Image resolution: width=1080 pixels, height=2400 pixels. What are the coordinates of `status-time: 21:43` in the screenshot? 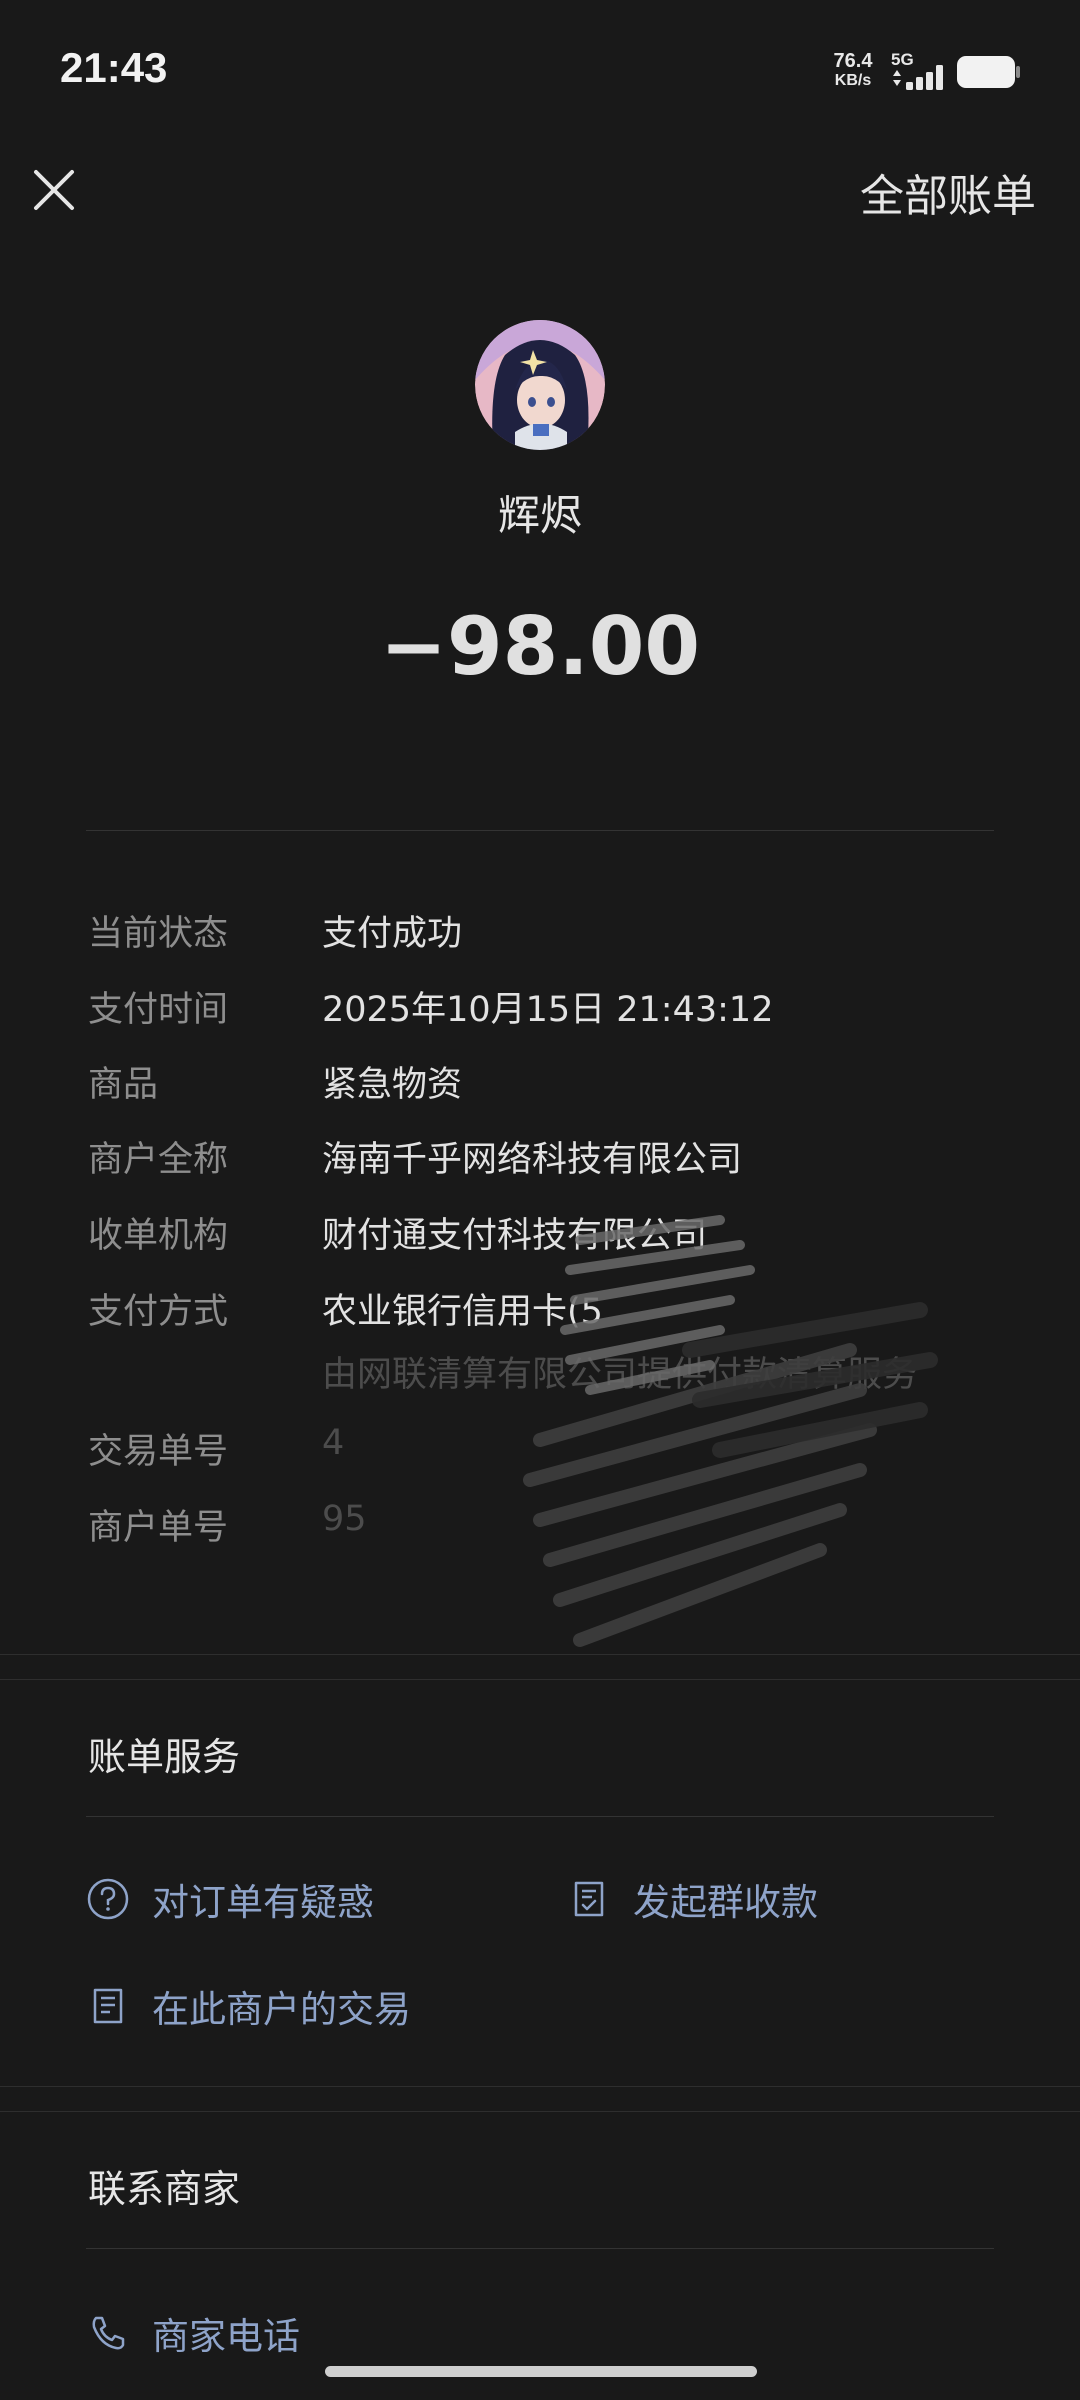 It's located at (114, 67).